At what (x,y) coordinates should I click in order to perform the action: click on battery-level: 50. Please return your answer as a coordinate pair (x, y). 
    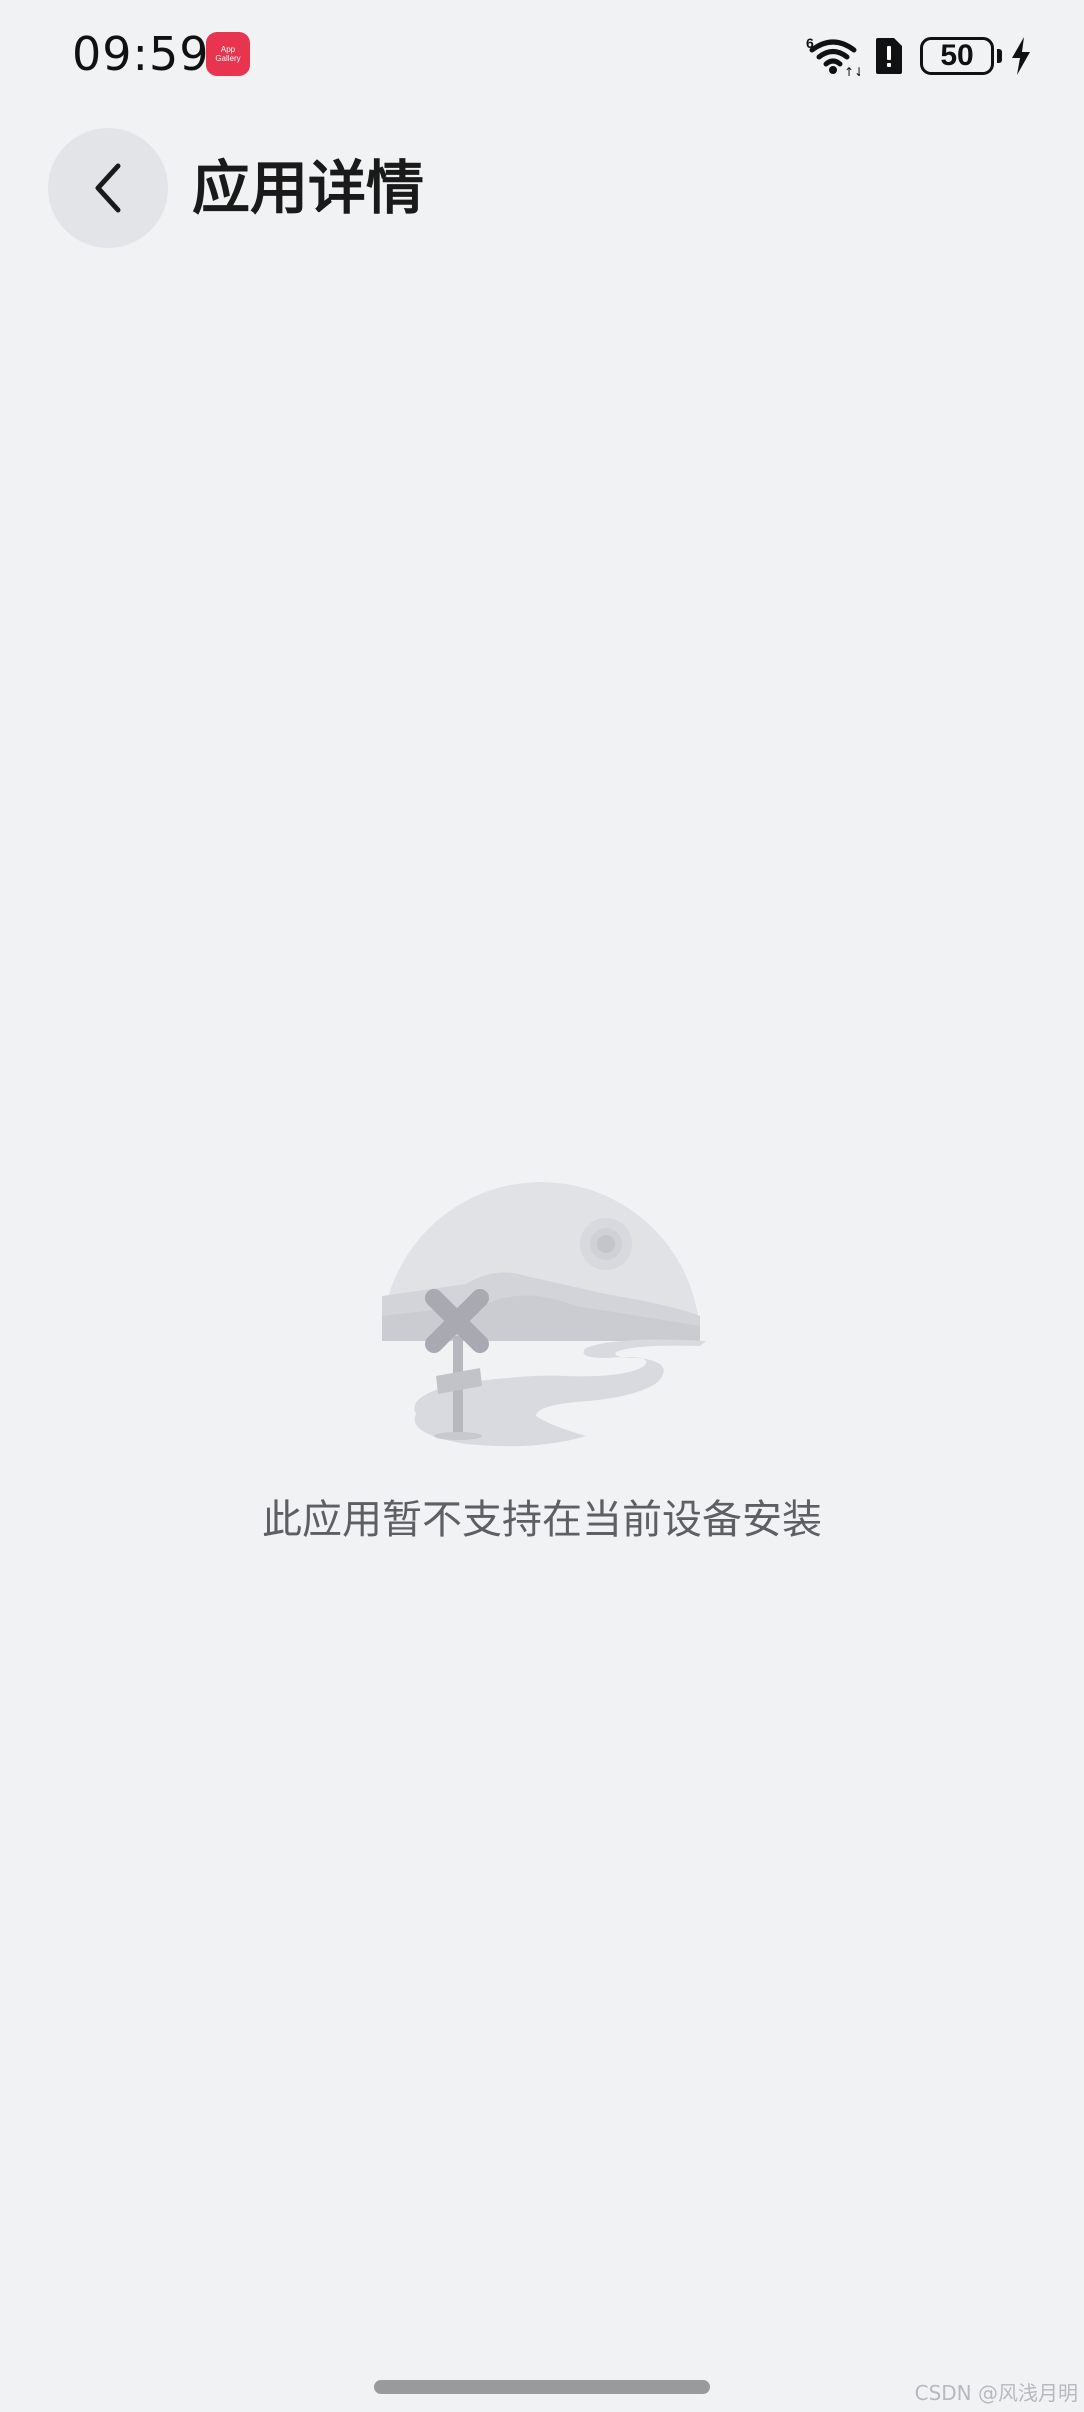
    Looking at the image, I should click on (957, 55).